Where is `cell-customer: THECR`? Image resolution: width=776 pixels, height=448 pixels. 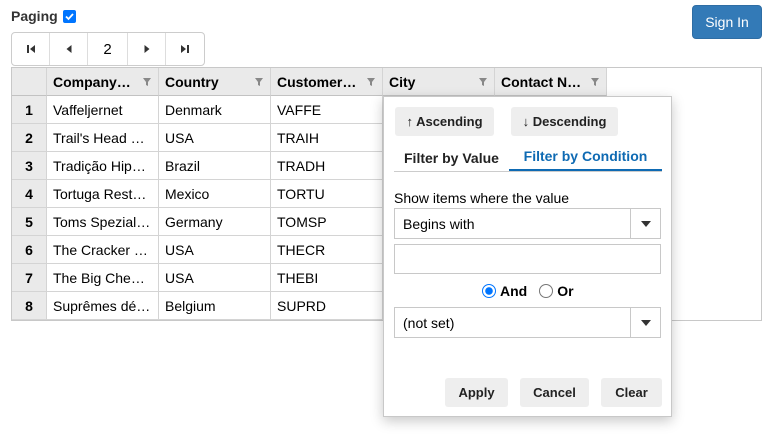
cell-customer: THECR is located at coordinates (327, 250).